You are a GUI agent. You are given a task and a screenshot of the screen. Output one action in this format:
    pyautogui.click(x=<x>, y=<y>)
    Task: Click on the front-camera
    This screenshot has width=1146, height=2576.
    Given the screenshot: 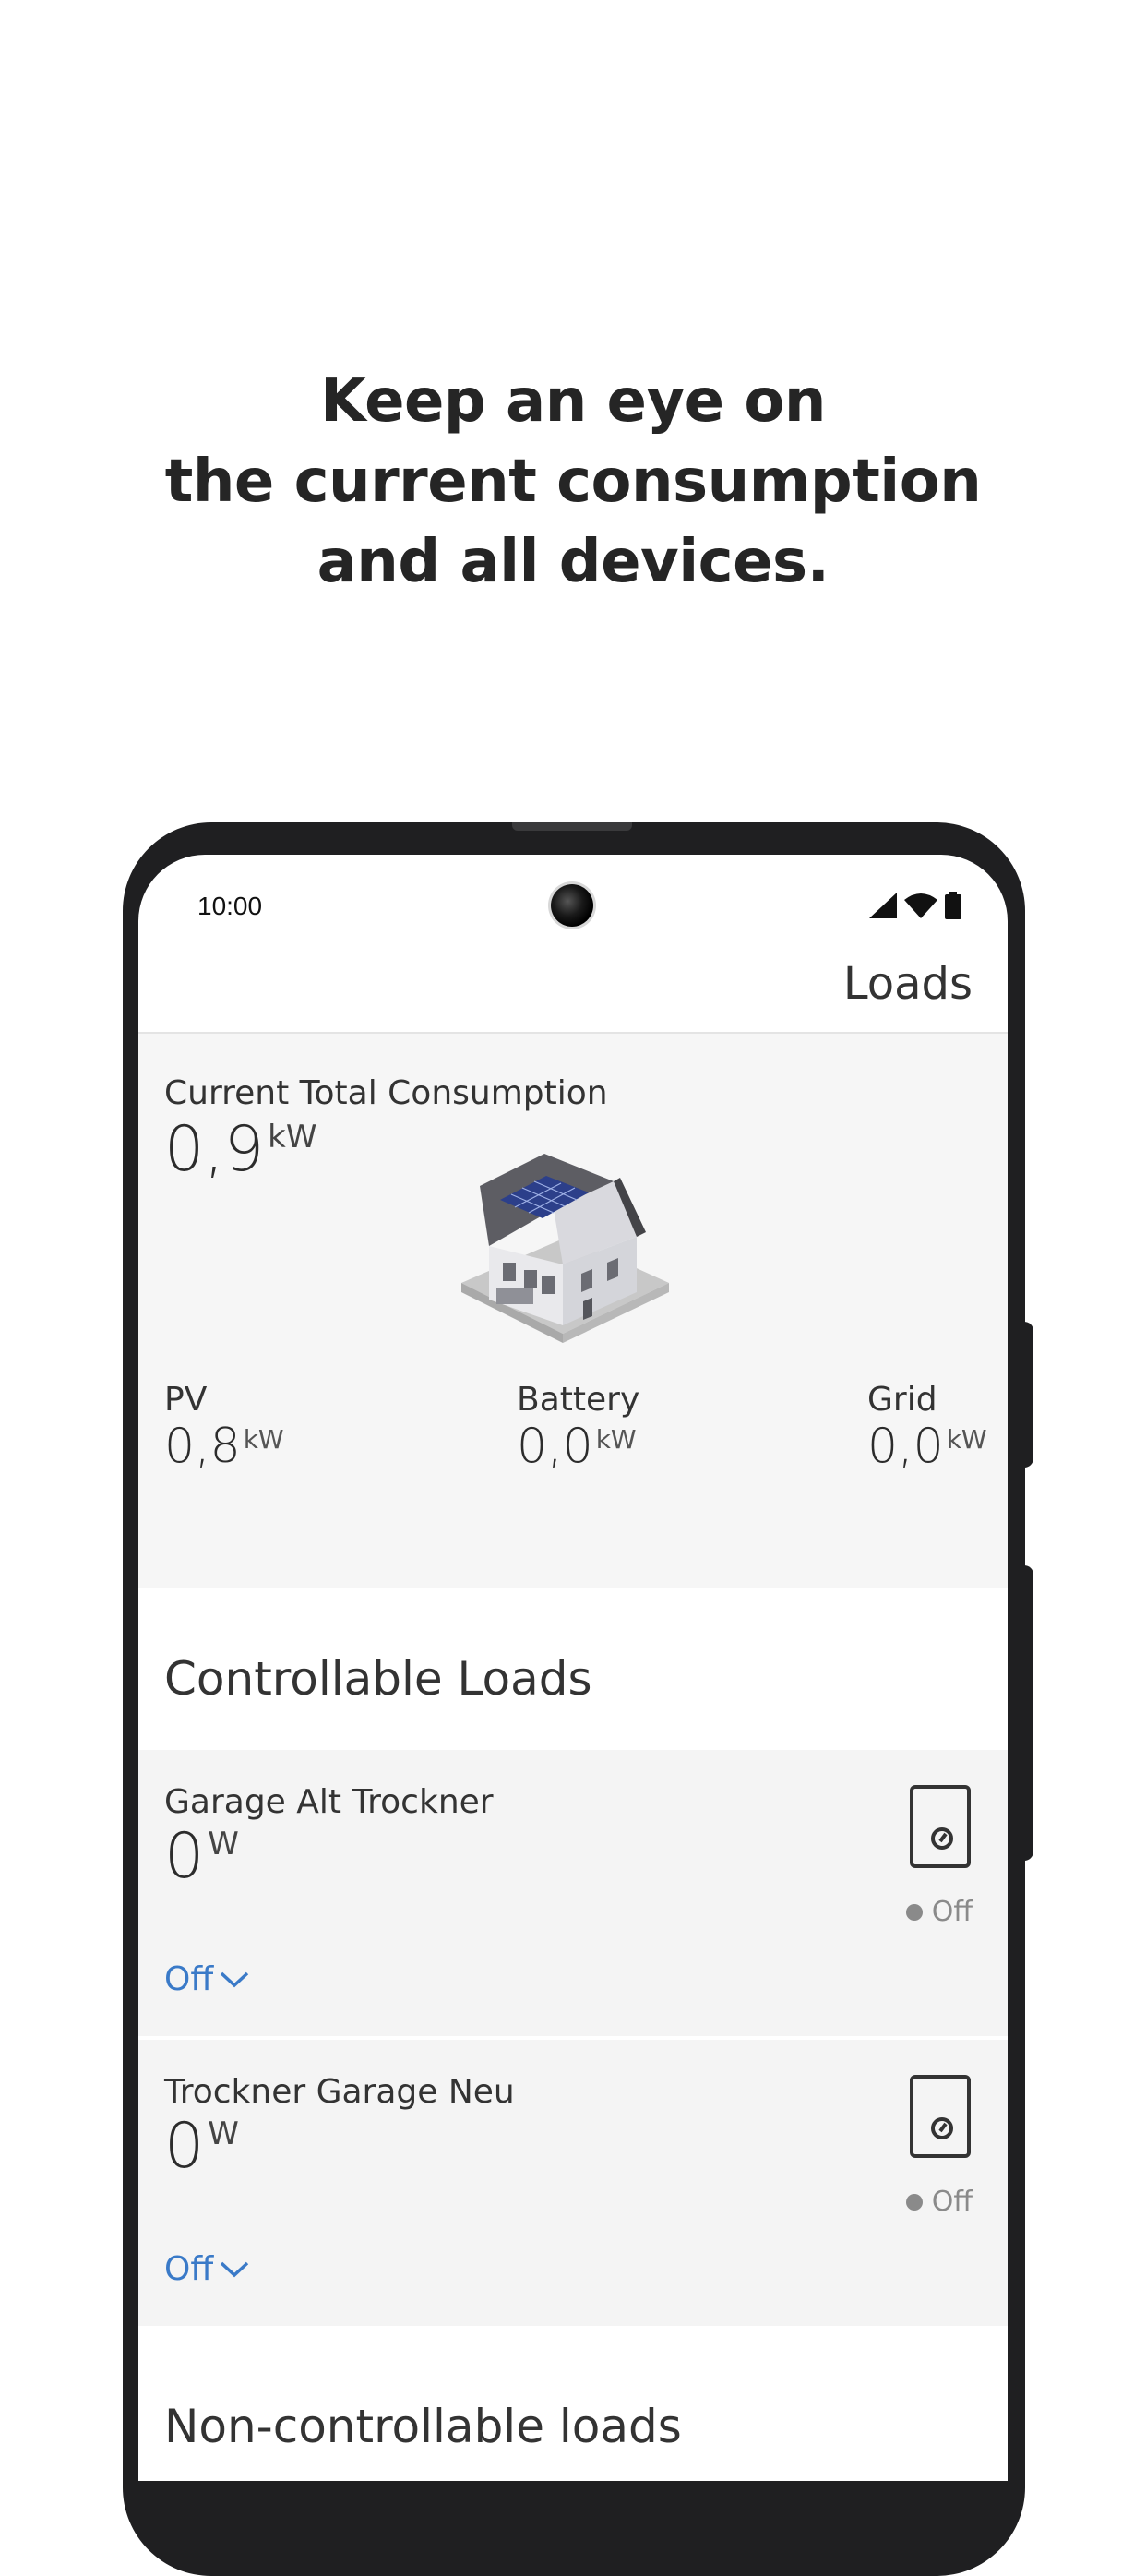 What is the action you would take?
    pyautogui.click(x=572, y=906)
    